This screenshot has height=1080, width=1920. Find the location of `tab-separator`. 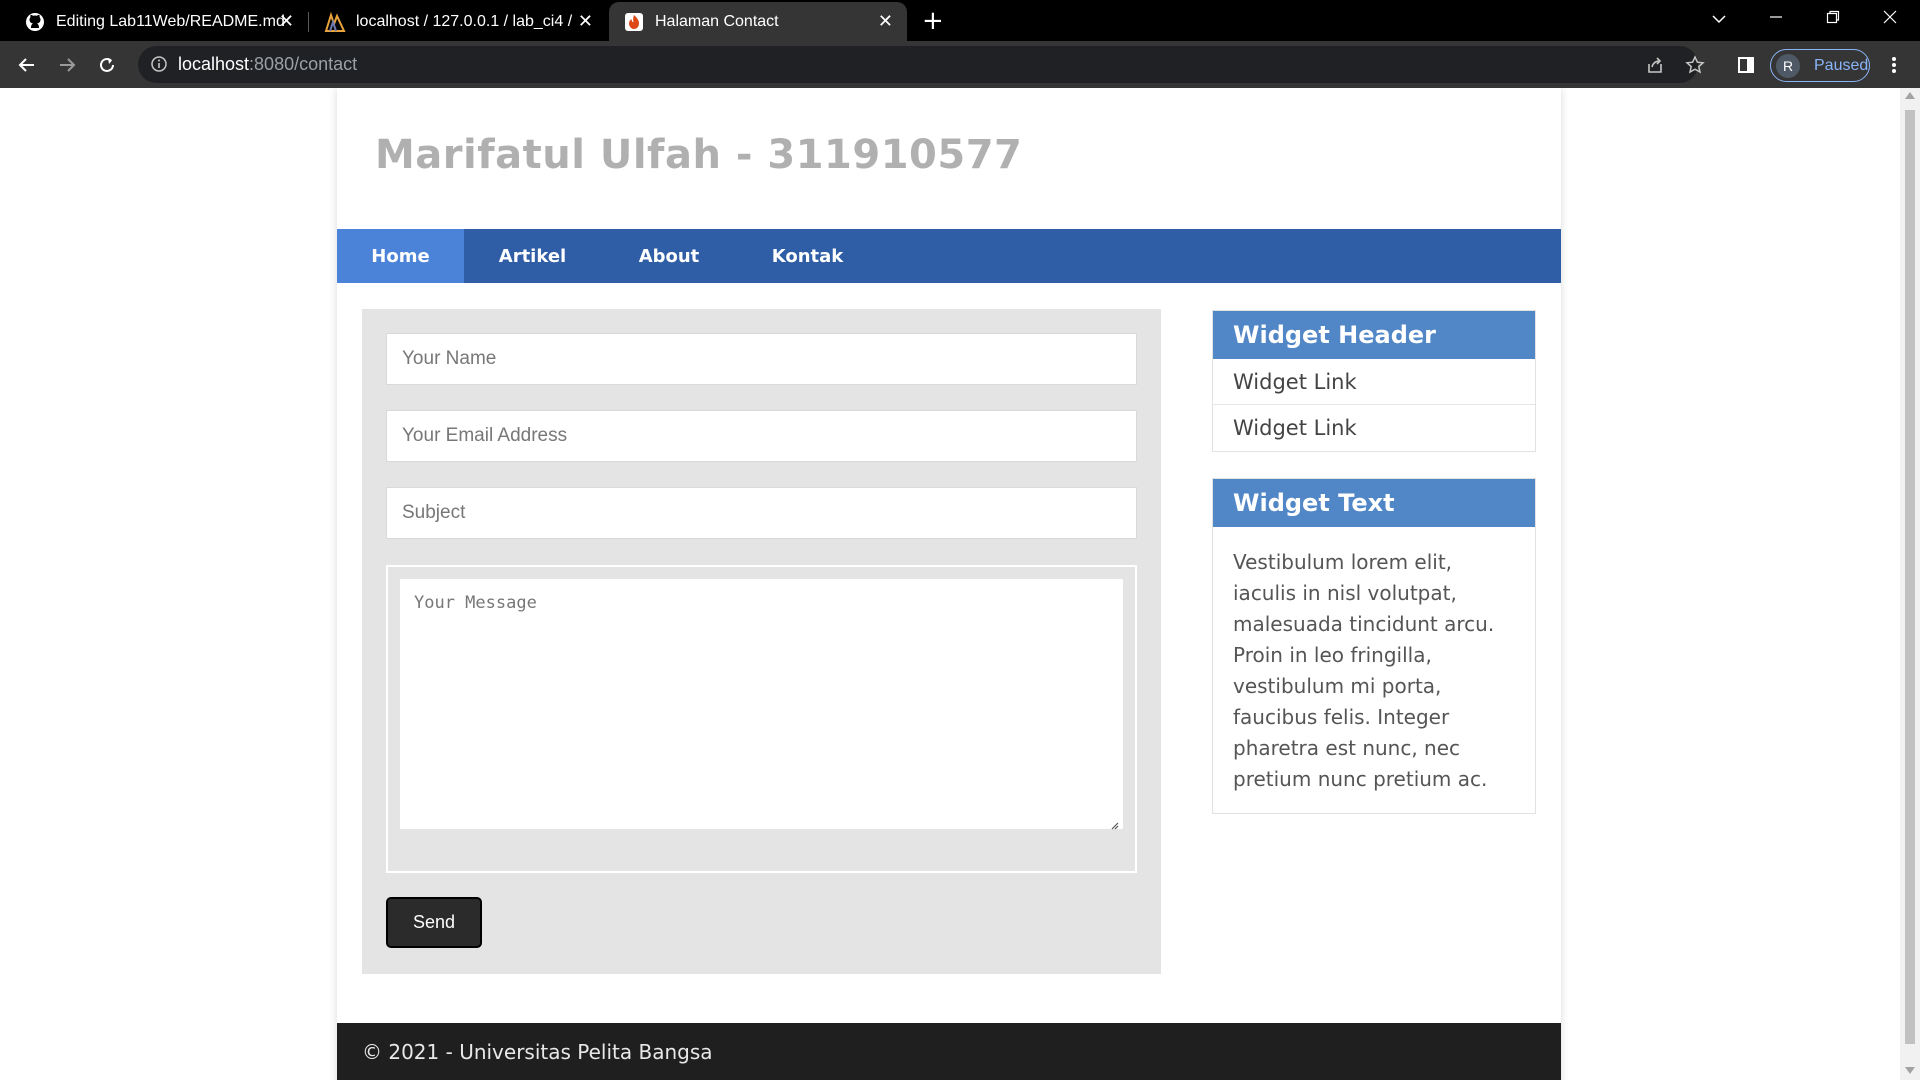

tab-separator is located at coordinates (308, 22).